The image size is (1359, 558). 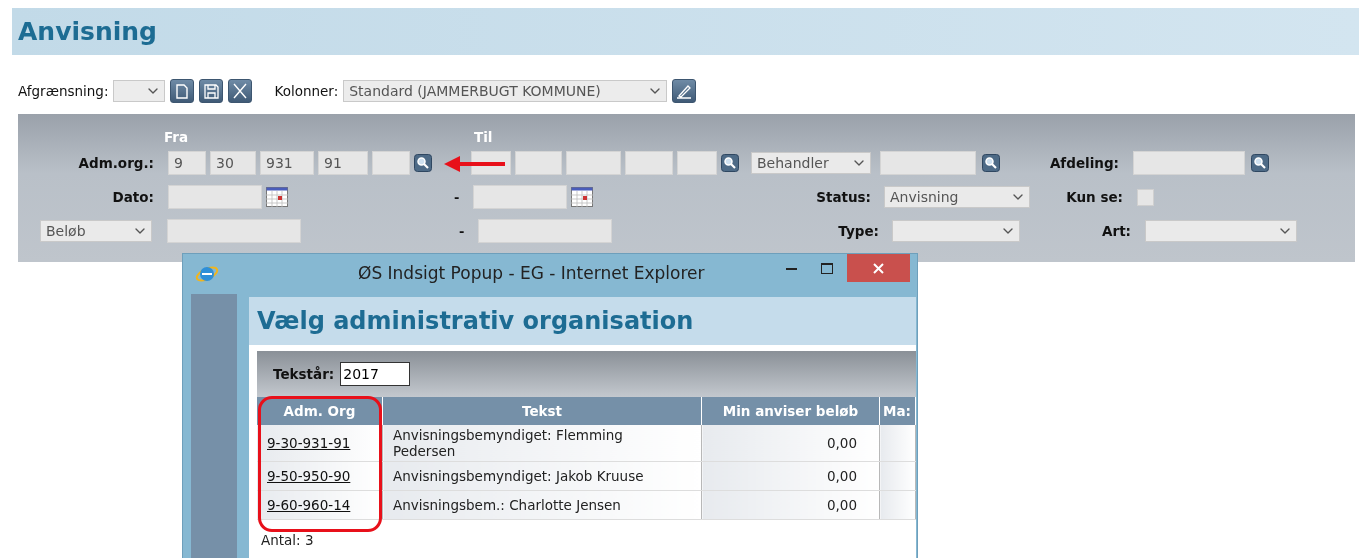 I want to click on edit-button, so click(x=684, y=91).